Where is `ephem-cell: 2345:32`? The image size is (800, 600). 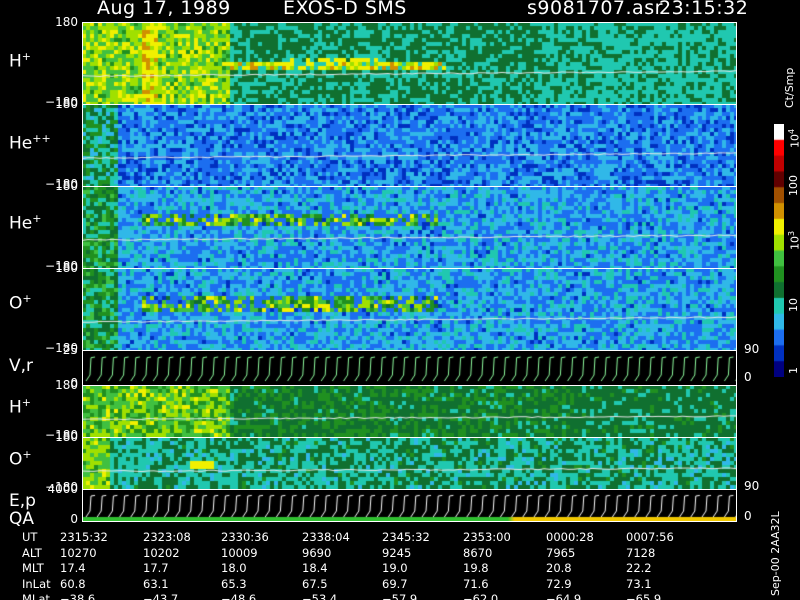
ephem-cell: 2345:32 is located at coordinates (406, 537).